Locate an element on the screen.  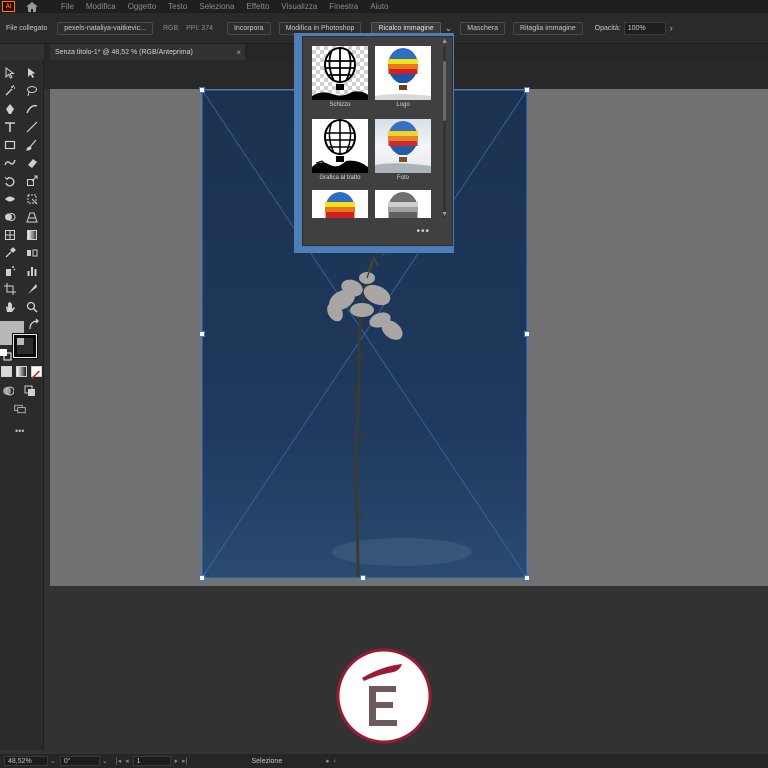
preset-thumb-line-art is located at coordinates (340, 146).